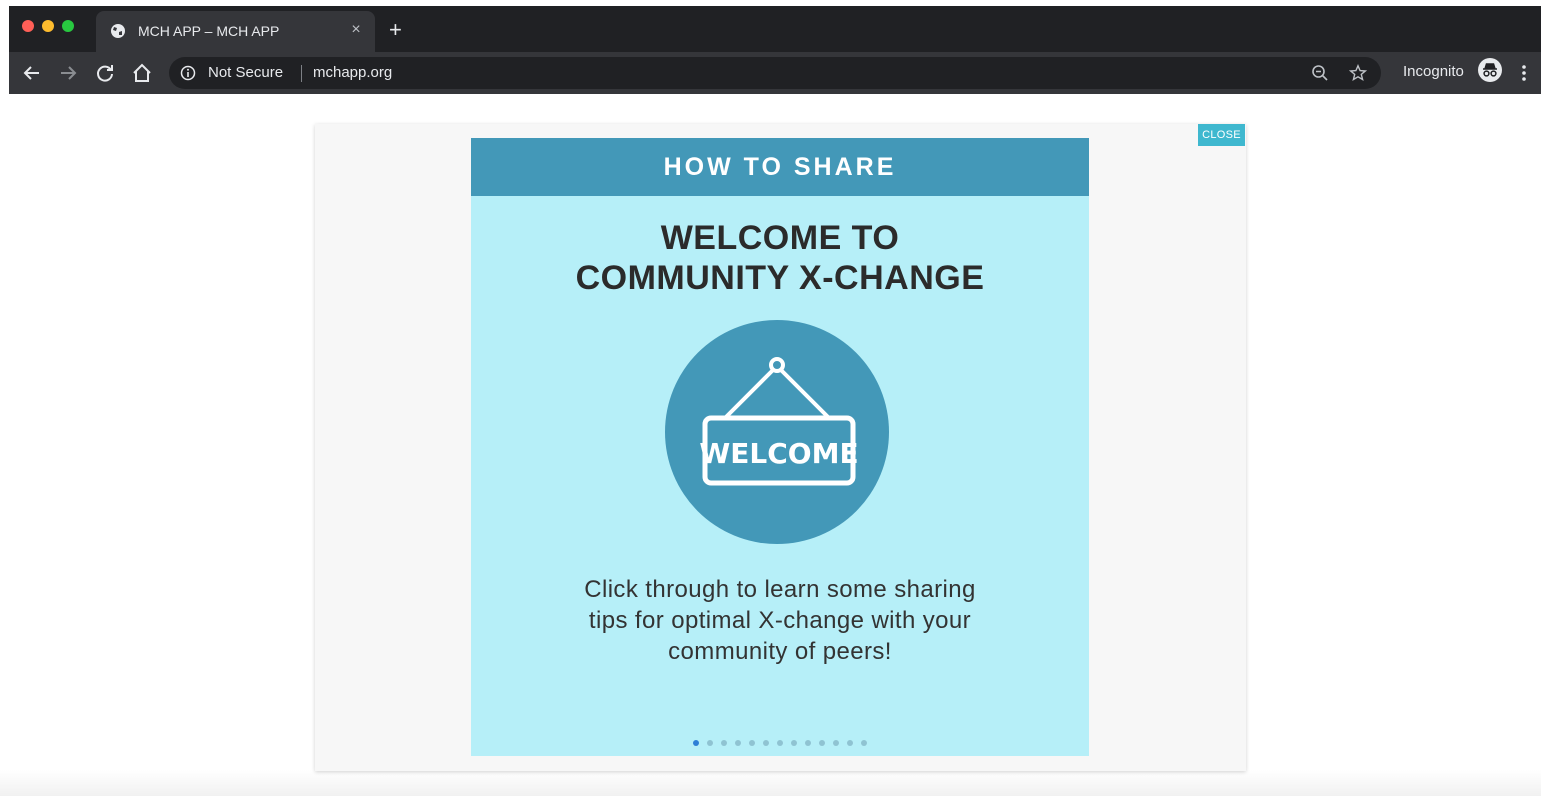 The height and width of the screenshot is (796, 1541). Describe the element at coordinates (1524, 73) in the screenshot. I see `menu-icon` at that location.